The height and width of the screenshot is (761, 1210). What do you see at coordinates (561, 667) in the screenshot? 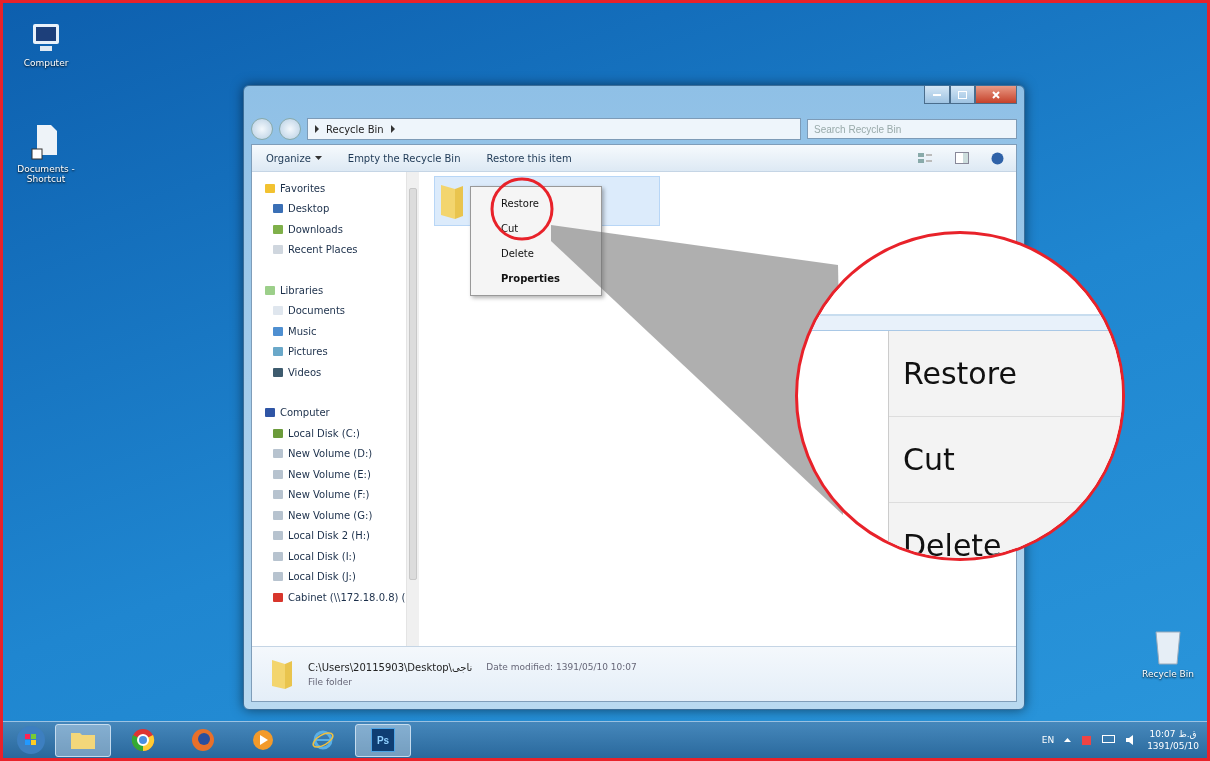
I see `date-modified: Date modified: 1391/05/10 10:07` at bounding box center [561, 667].